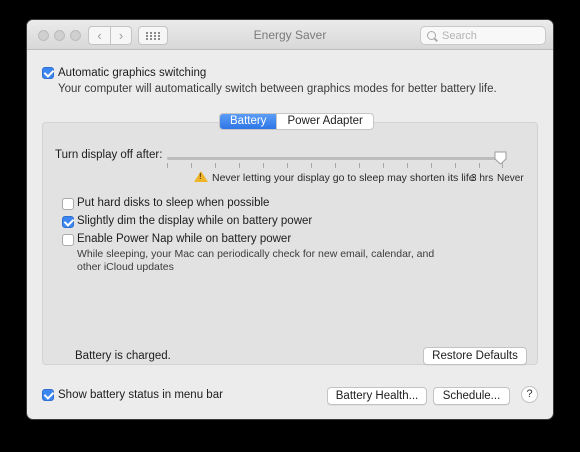 The image size is (580, 452). I want to click on close-window-button, so click(43, 35).